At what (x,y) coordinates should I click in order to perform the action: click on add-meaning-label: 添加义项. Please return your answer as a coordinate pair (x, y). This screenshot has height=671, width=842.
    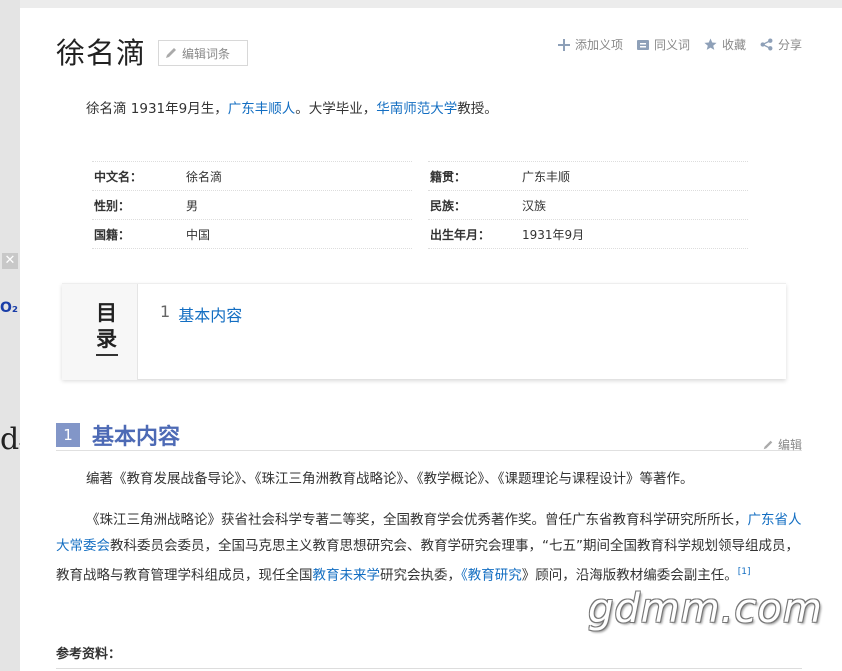
    Looking at the image, I should click on (598, 45).